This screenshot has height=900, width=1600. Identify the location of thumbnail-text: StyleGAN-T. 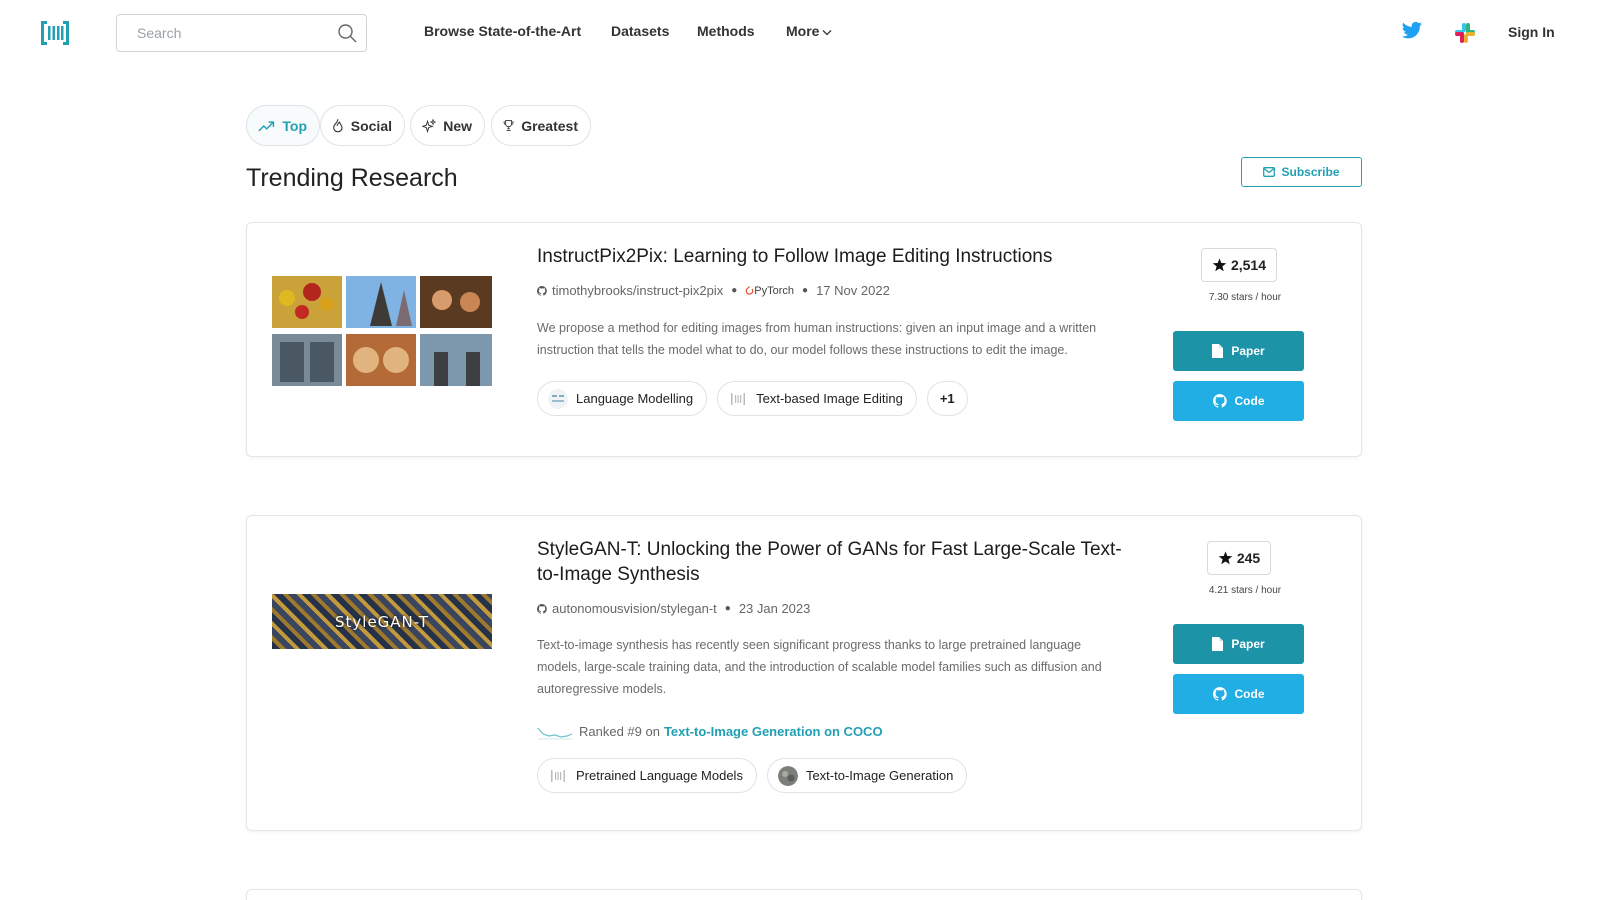
(382, 621).